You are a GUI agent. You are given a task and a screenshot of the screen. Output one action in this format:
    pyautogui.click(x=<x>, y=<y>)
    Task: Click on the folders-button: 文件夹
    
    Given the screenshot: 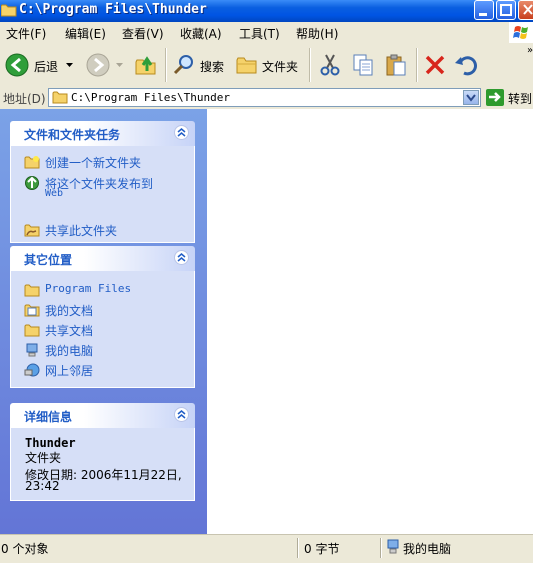 What is the action you would take?
    pyautogui.click(x=268, y=65)
    